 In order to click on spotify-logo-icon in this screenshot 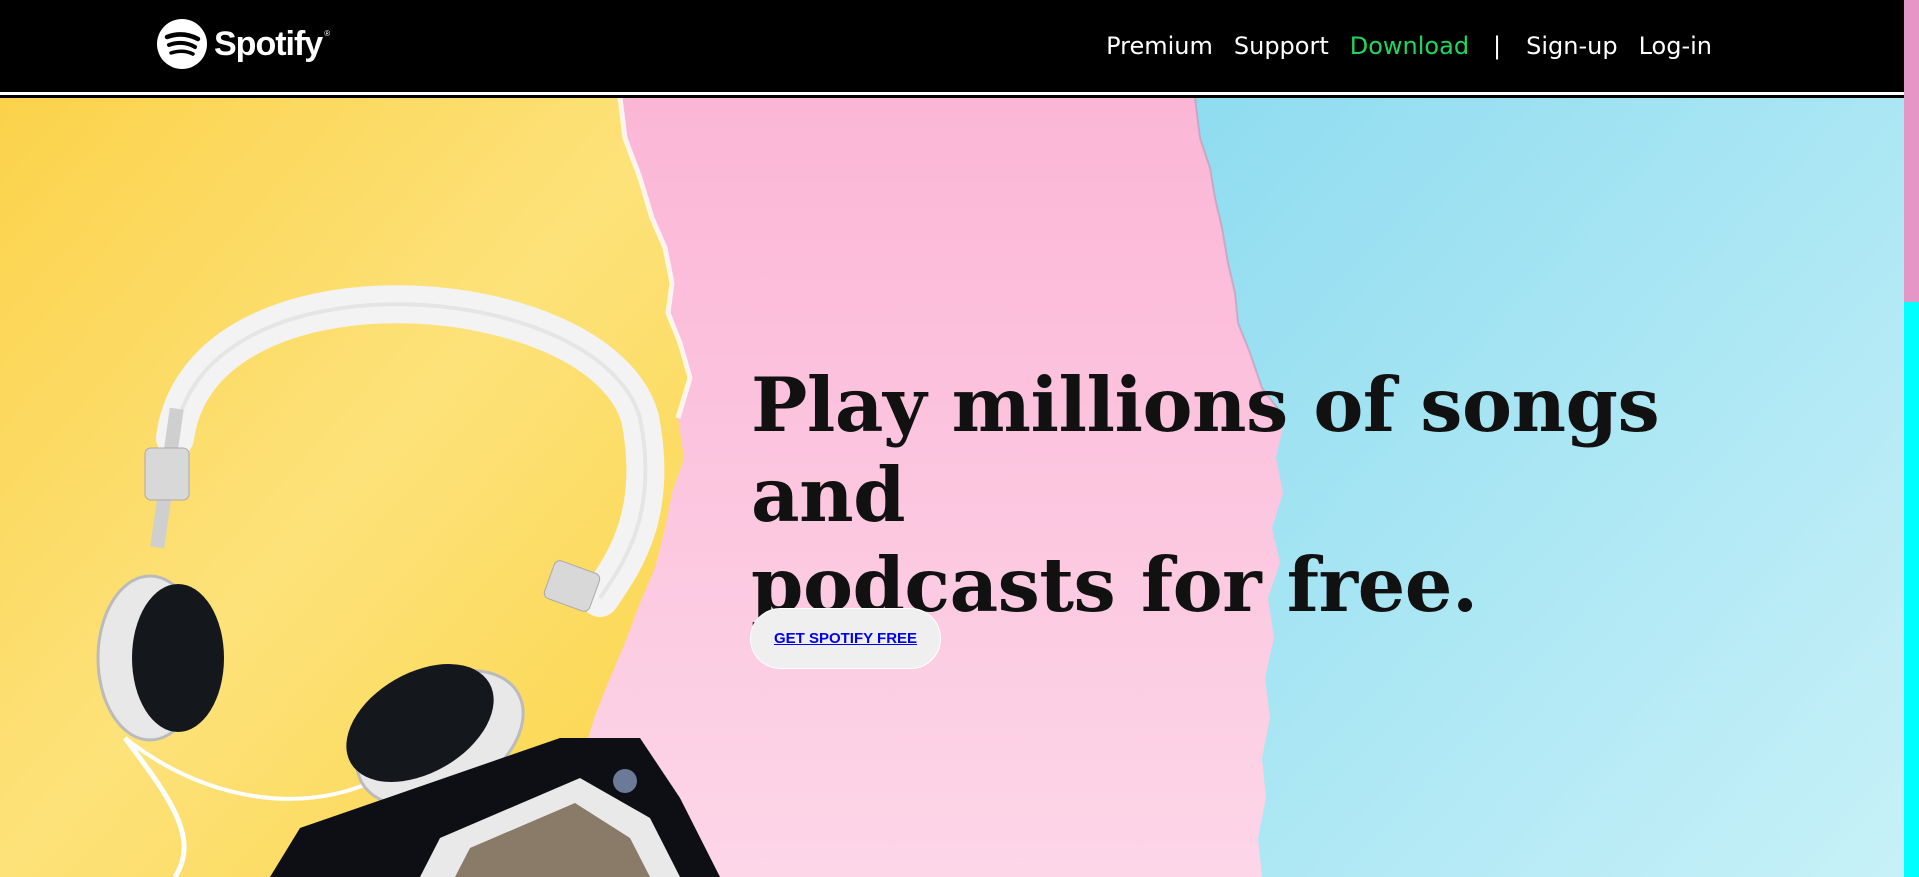, I will do `click(182, 44)`.